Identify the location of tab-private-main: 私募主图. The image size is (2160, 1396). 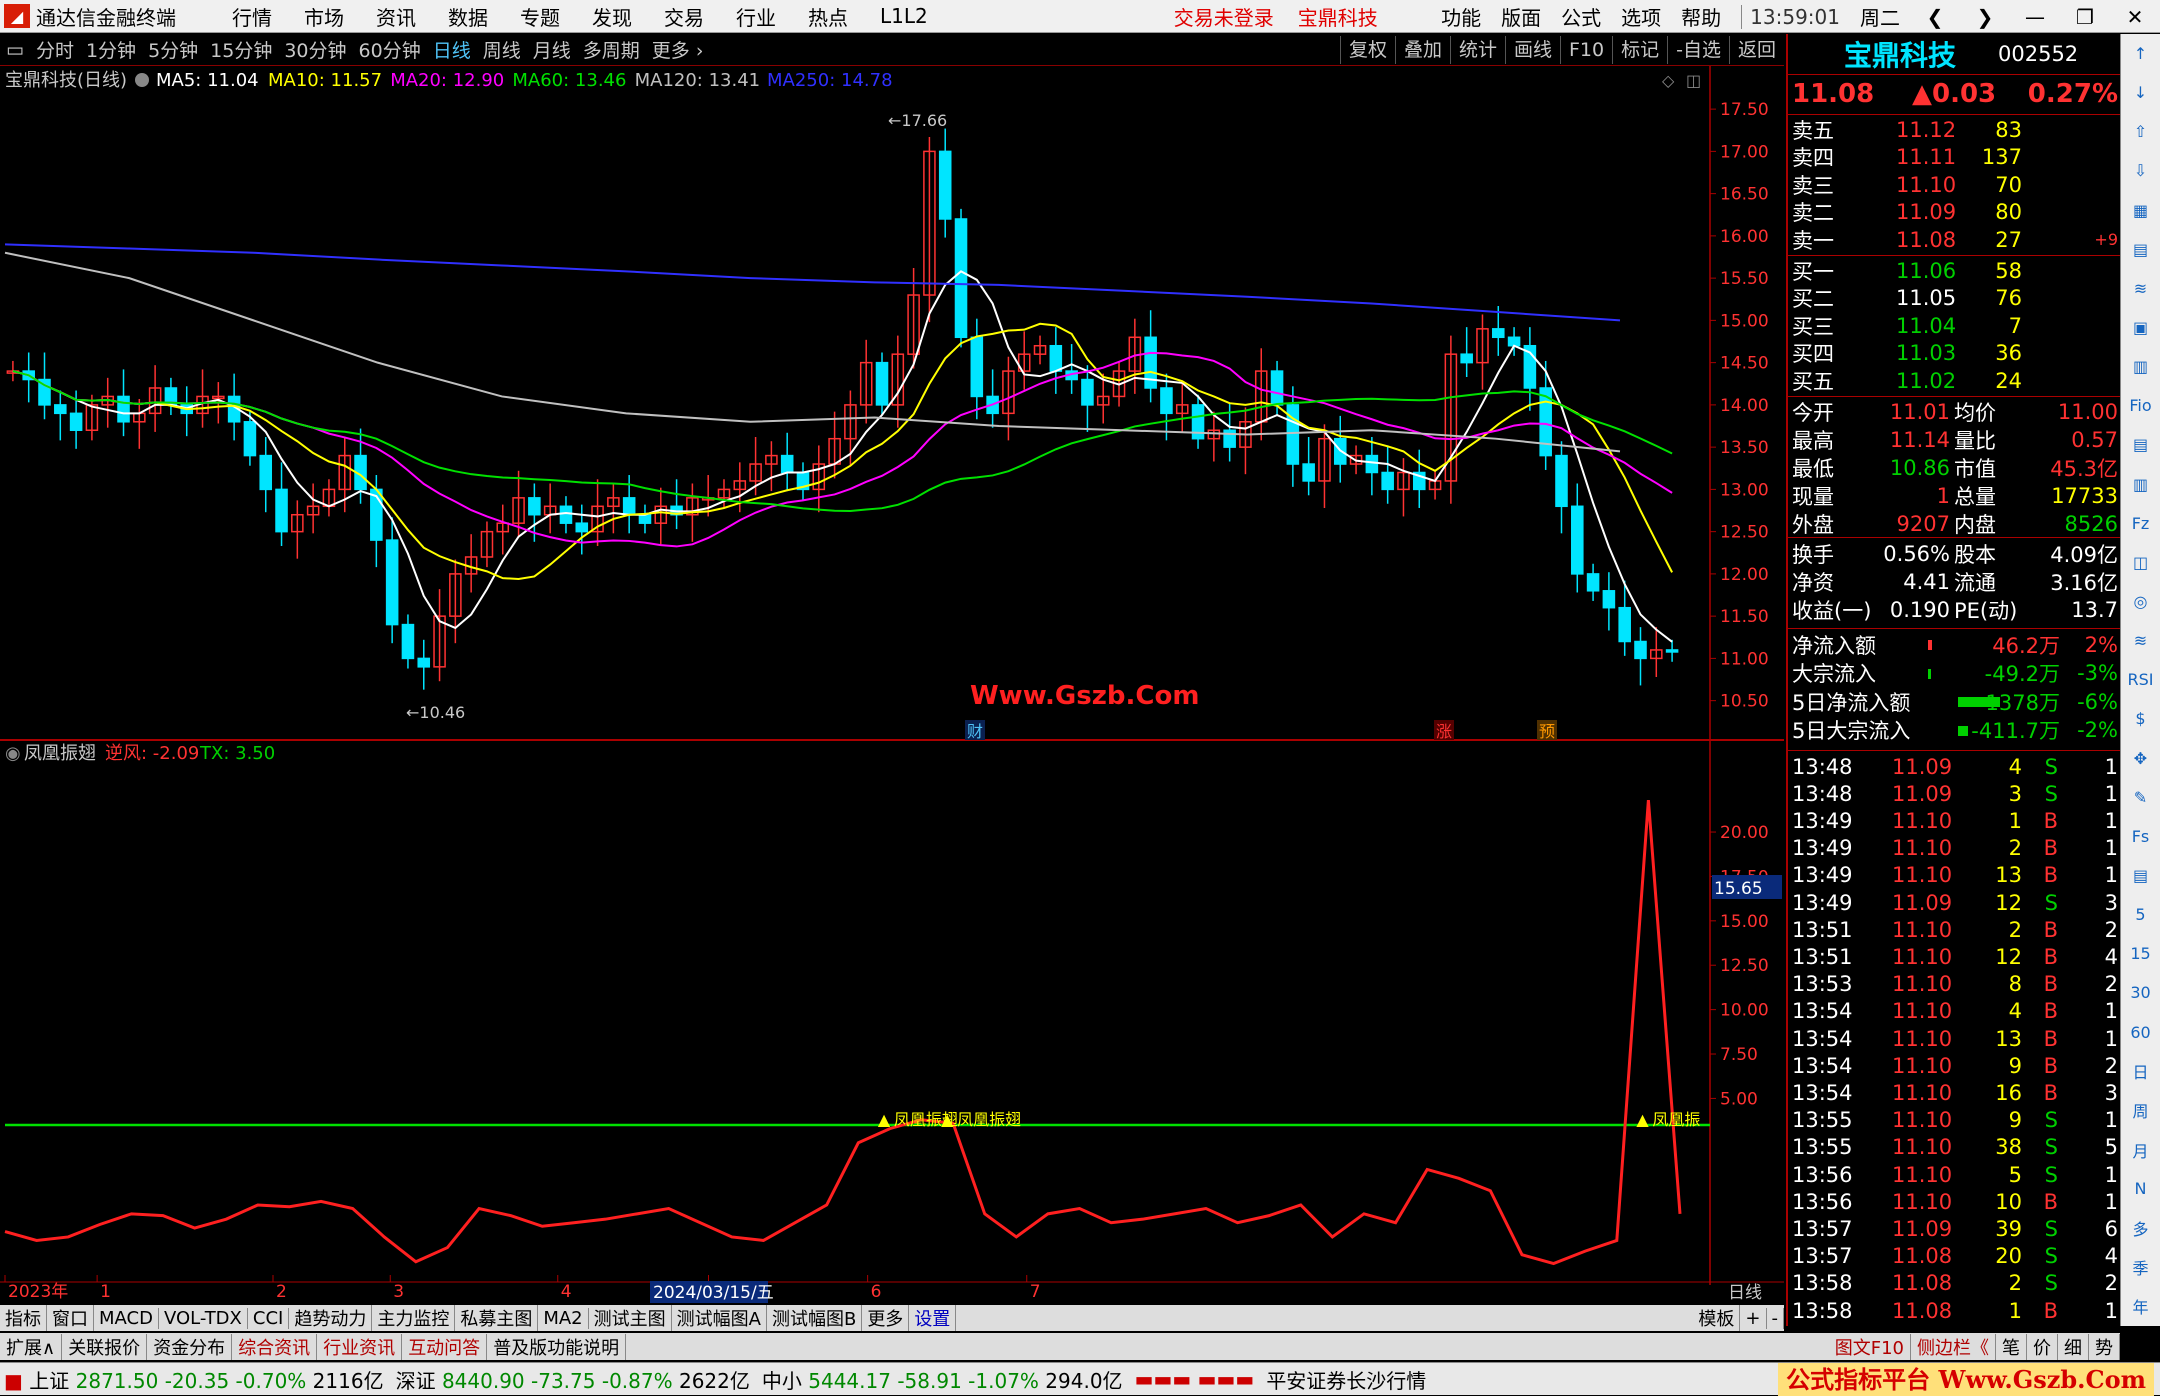
(497, 1318).